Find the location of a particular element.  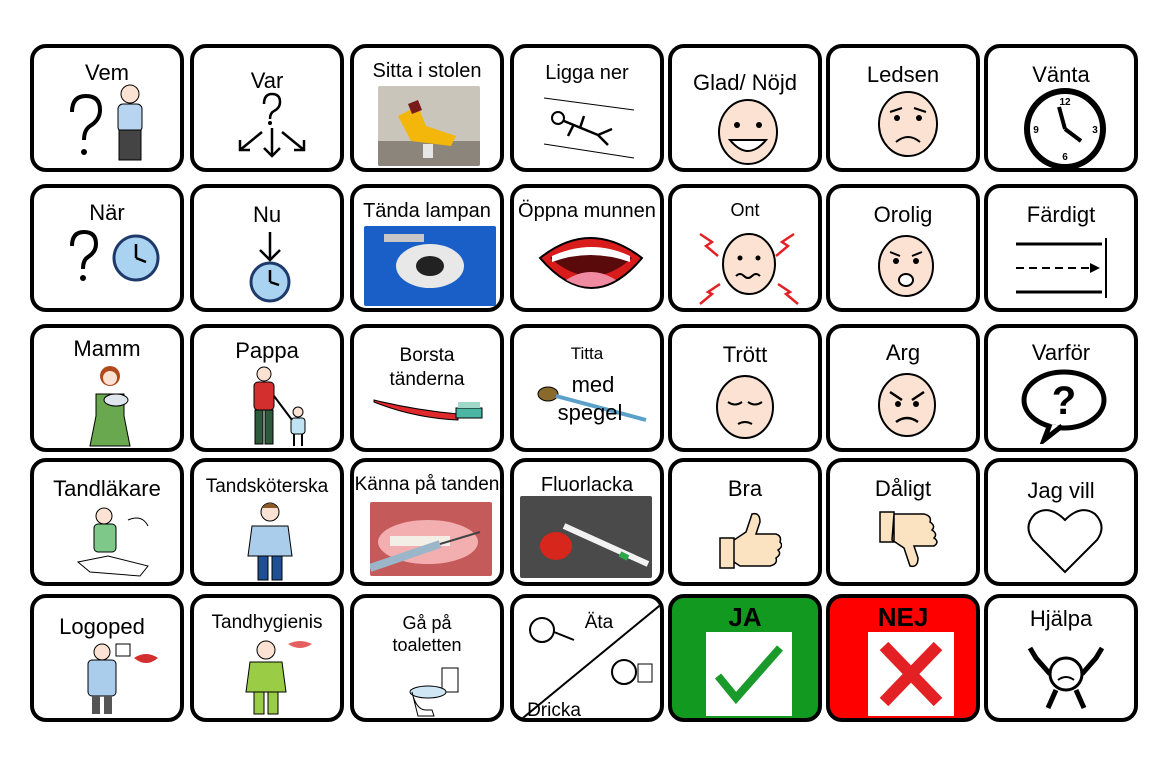

card-label: Orolig is located at coordinates (903, 214).